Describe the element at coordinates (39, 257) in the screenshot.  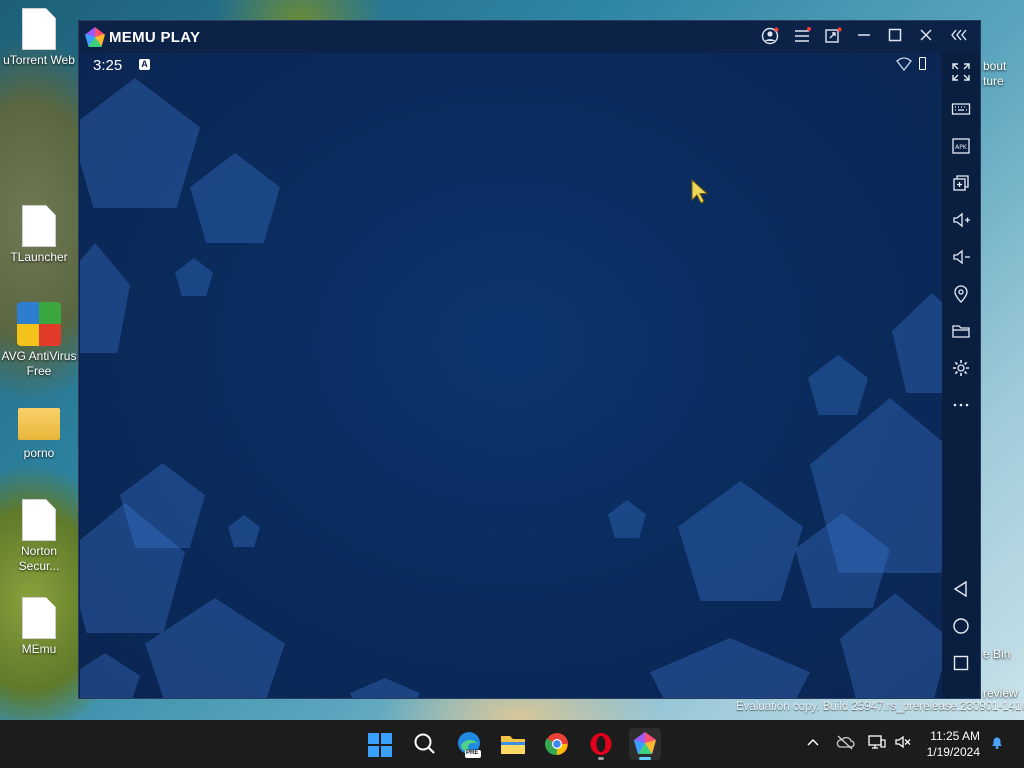
I see `desktop-icon-label: TLauncher` at that location.